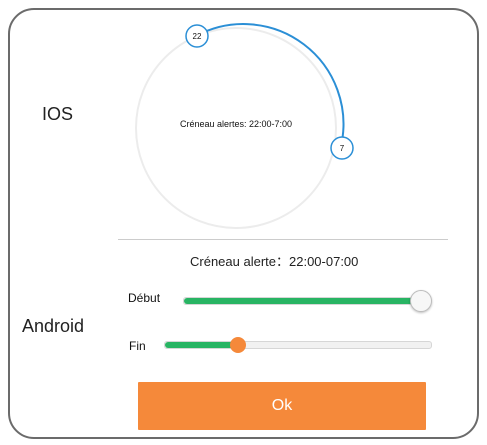  What do you see at coordinates (137, 346) in the screenshot?
I see `end-slider-label: Fin` at bounding box center [137, 346].